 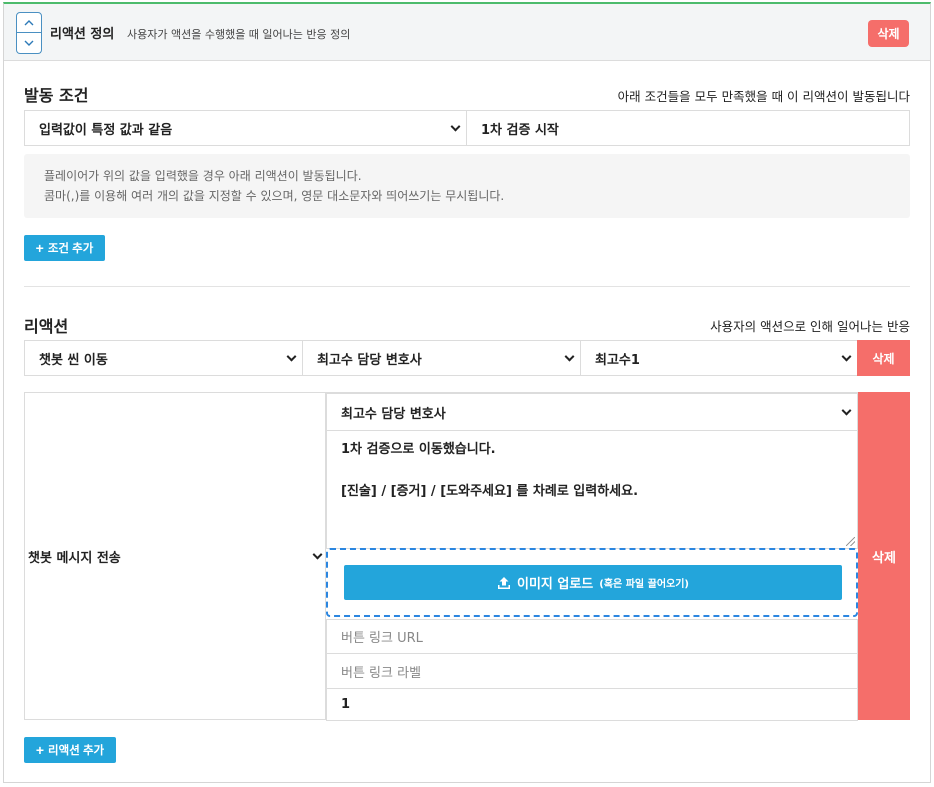 I want to click on scene-select: 최고수1, so click(x=719, y=358).